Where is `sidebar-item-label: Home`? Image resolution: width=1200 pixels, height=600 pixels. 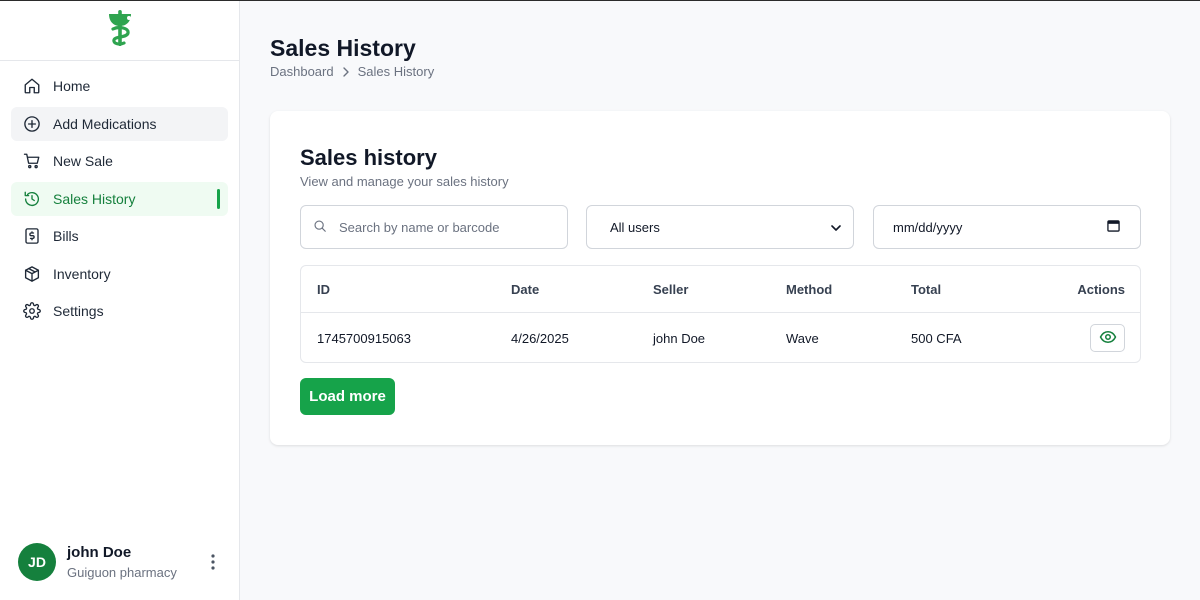 sidebar-item-label: Home is located at coordinates (72, 86).